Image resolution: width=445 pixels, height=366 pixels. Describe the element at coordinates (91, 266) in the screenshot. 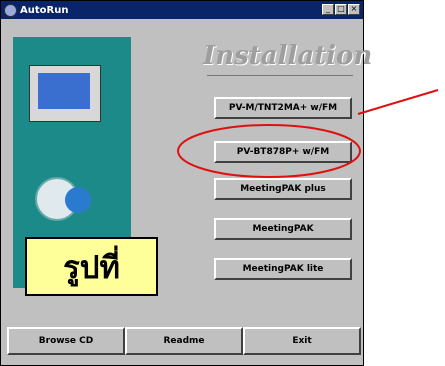

I see `figure-label: รูปที่` at that location.